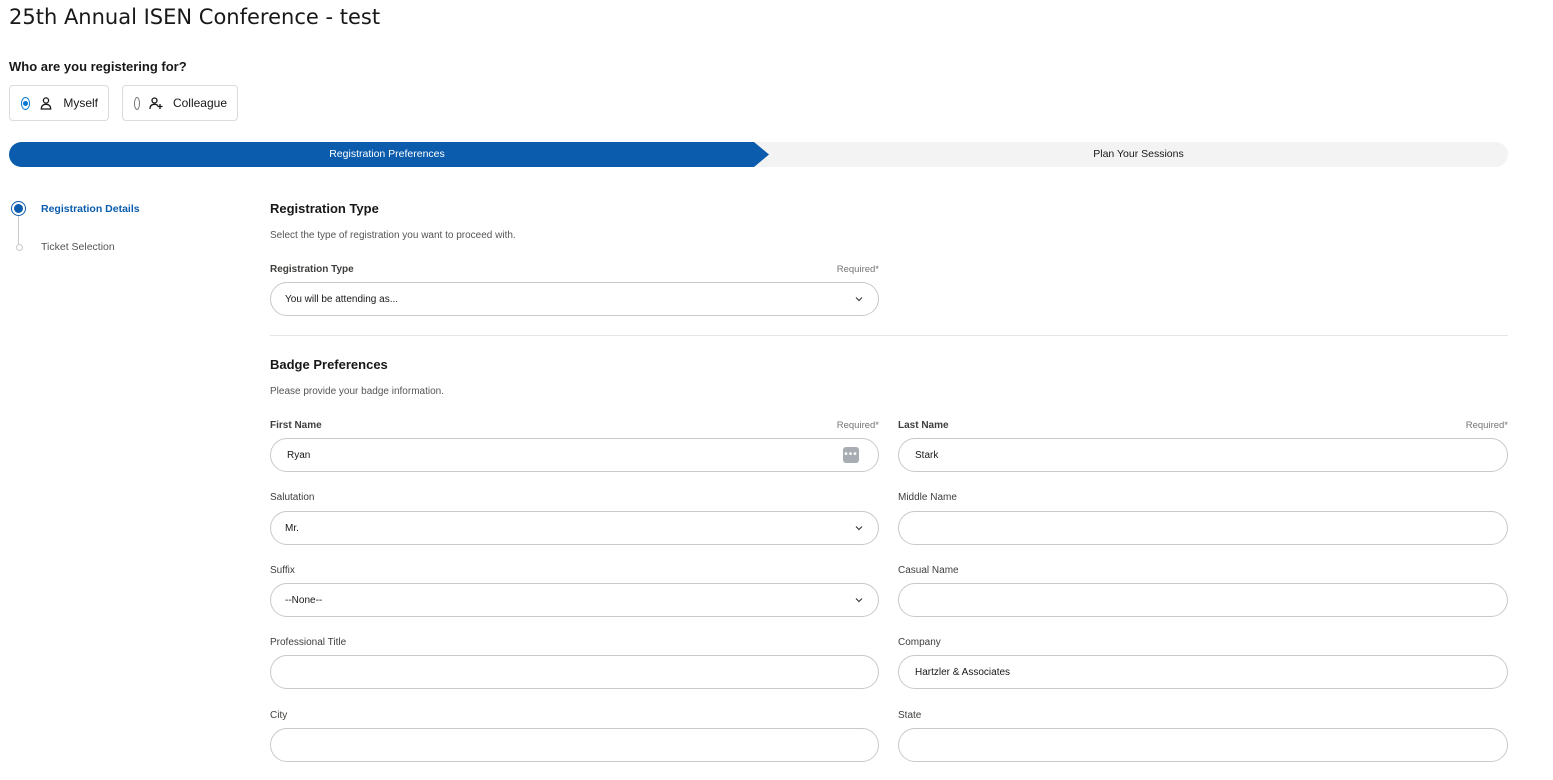  What do you see at coordinates (296, 425) in the screenshot?
I see `first-name-label: First Name` at bounding box center [296, 425].